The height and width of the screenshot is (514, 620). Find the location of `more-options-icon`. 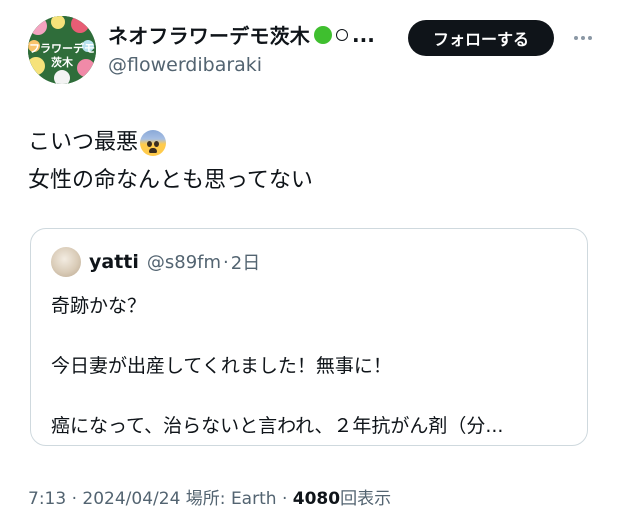

more-options-icon is located at coordinates (583, 38).